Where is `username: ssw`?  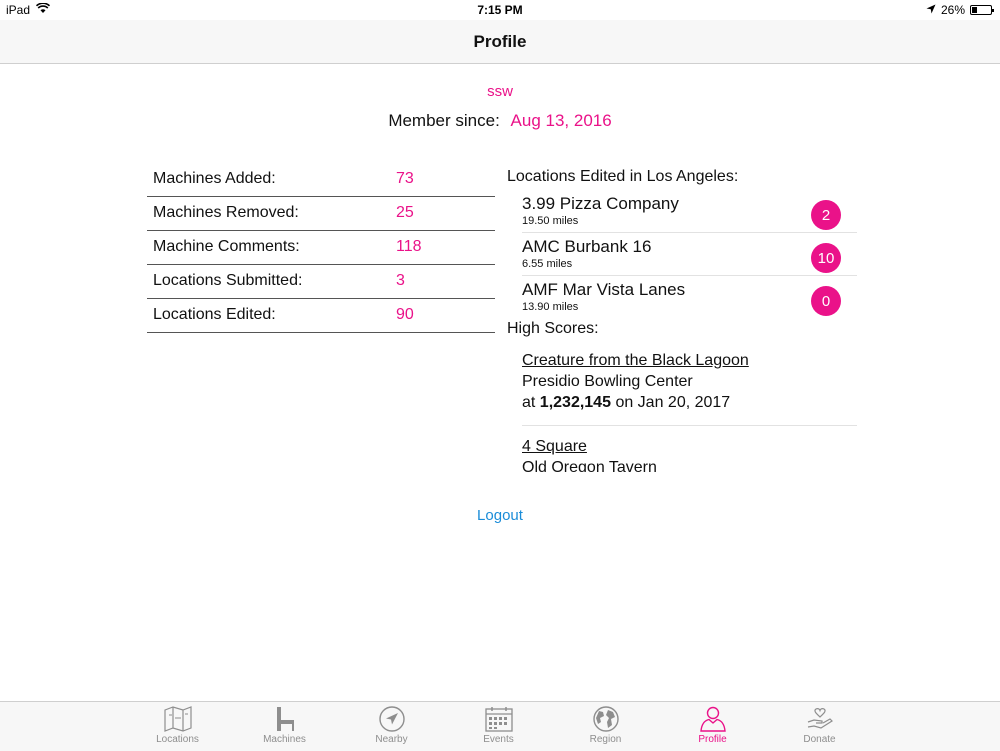
username: ssw is located at coordinates (500, 91).